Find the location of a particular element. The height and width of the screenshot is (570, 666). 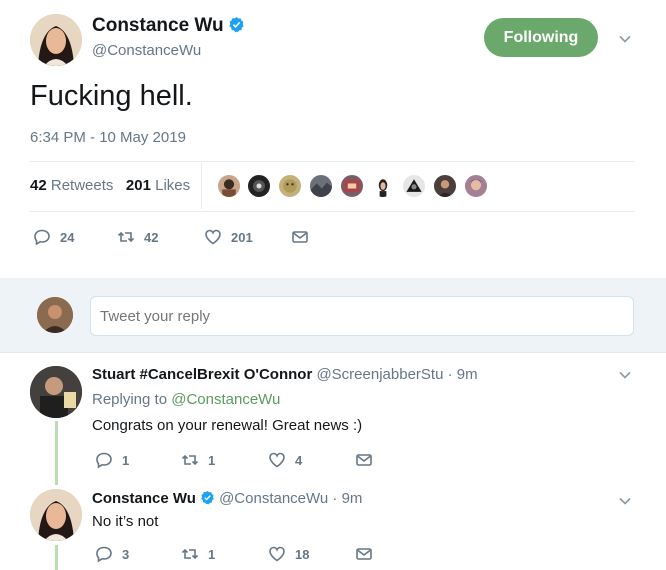

reply-section-divider is located at coordinates (333, 352).